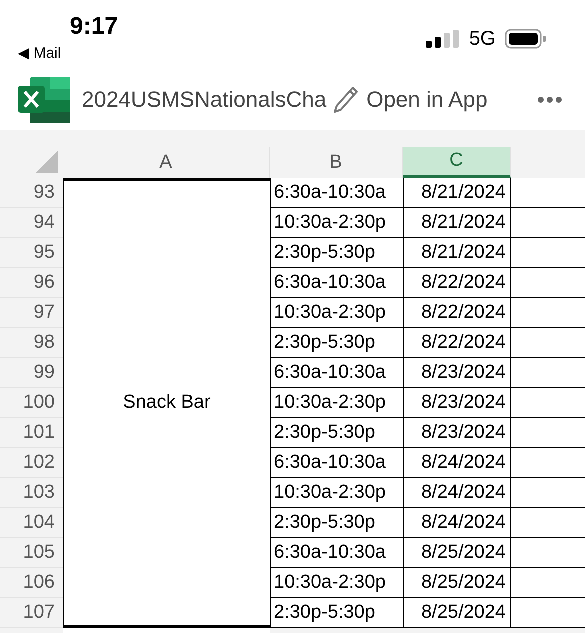  I want to click on merged-cell: Snack Bar, so click(167, 403).